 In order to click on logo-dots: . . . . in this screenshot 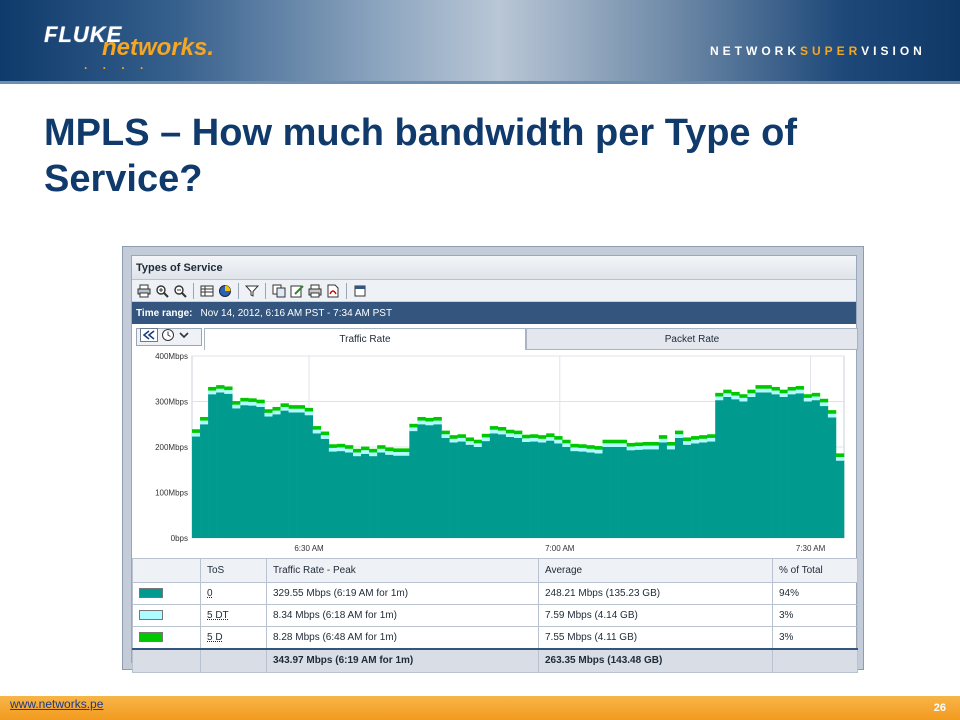, I will do `click(117, 65)`.